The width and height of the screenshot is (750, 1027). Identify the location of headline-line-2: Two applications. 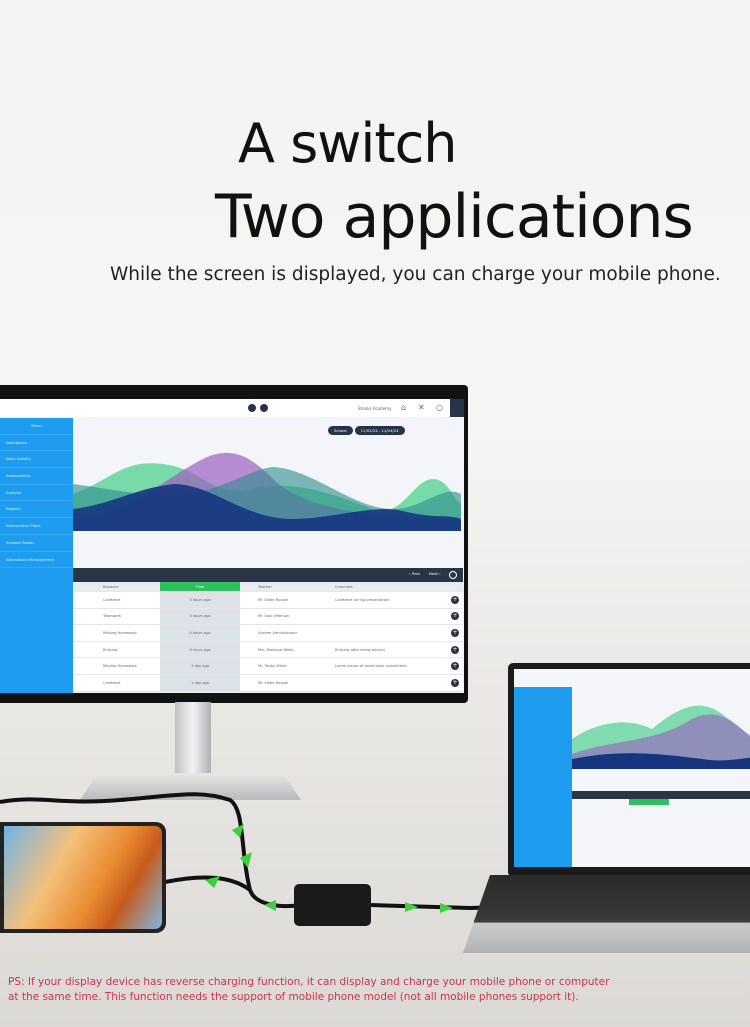
(454, 217).